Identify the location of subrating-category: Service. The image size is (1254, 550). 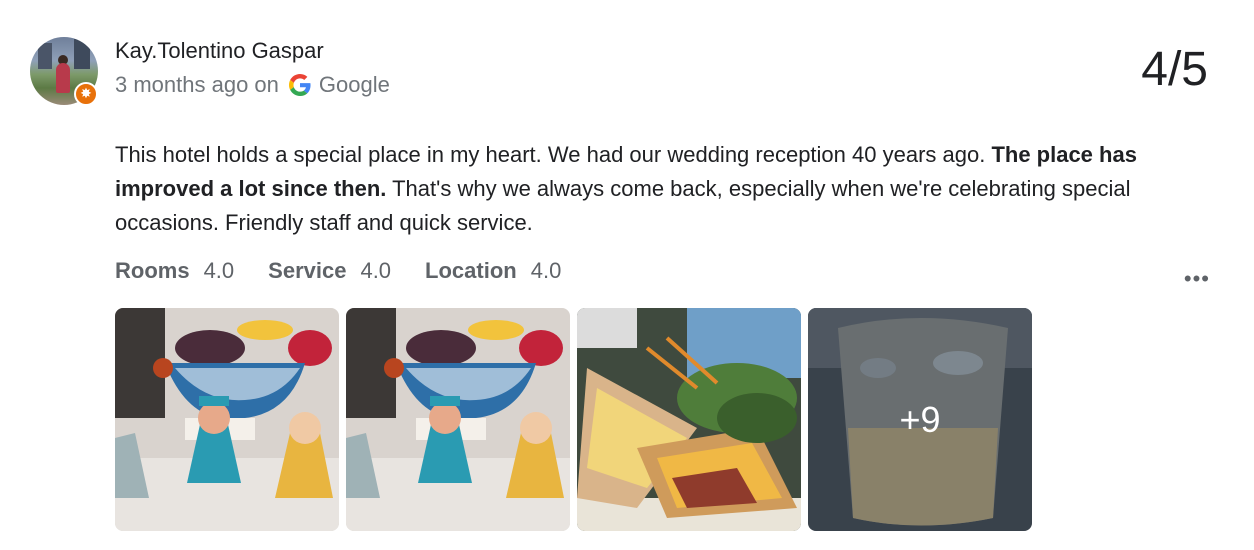
(307, 270).